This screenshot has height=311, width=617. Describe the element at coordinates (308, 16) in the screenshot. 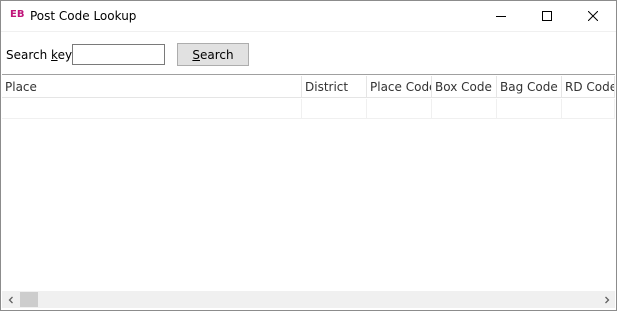

I see `title-bar: EB Post Code Lookup` at that location.